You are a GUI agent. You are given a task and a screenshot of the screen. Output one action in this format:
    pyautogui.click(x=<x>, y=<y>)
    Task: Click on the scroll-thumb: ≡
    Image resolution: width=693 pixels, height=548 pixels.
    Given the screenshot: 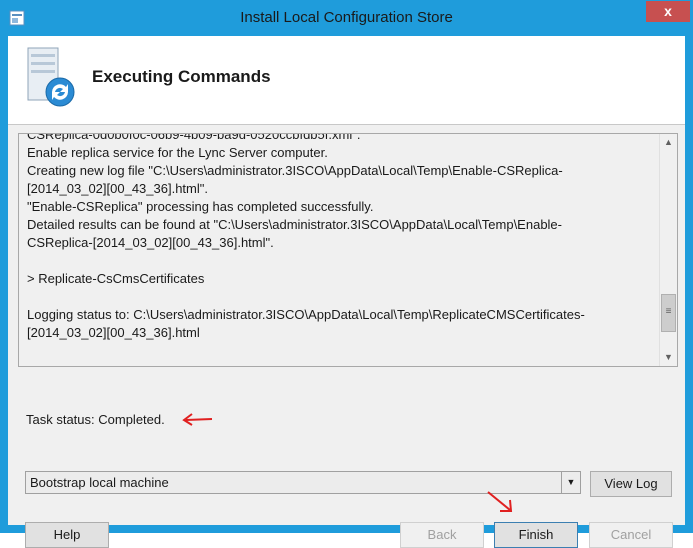 What is the action you would take?
    pyautogui.click(x=668, y=313)
    